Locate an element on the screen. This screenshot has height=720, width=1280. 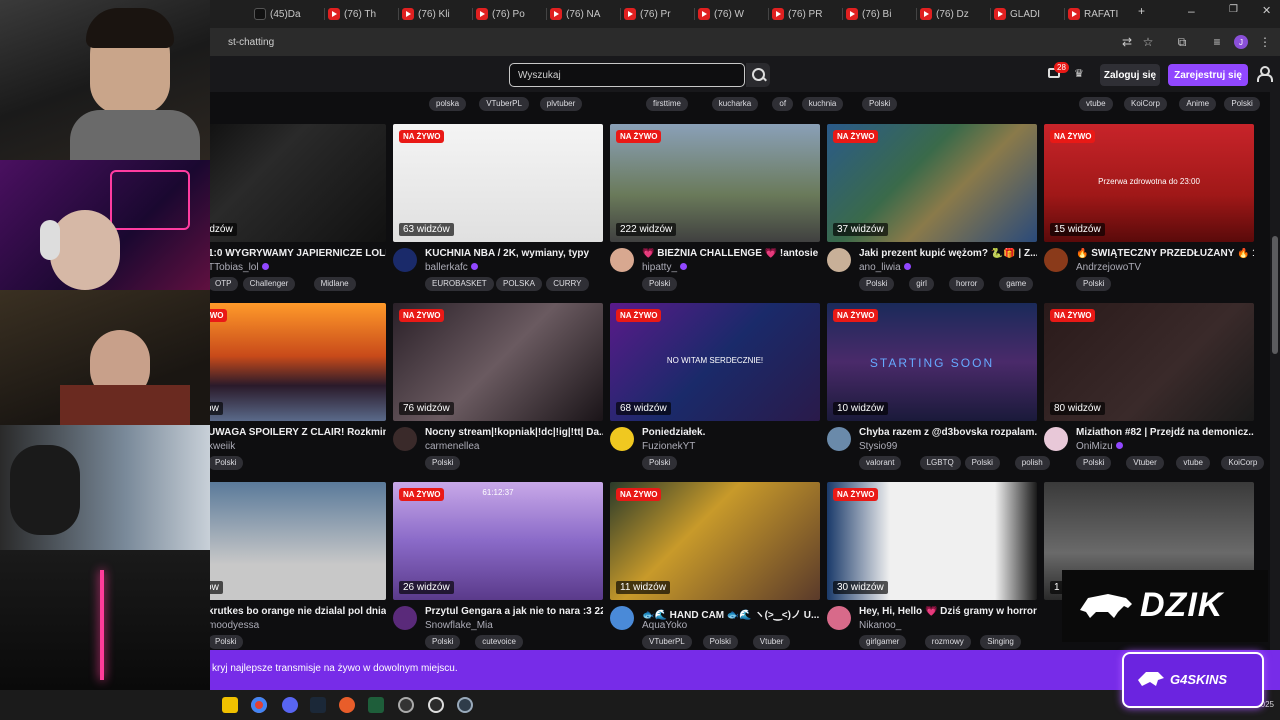
new-tab-button: + is located at coordinates (1141, 11).